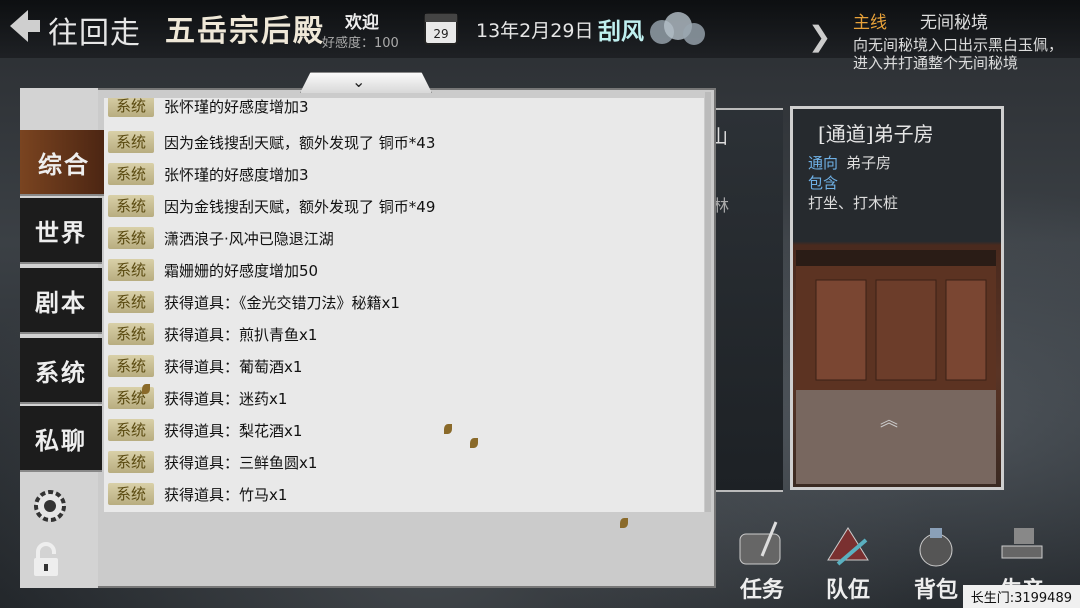  Describe the element at coordinates (233, 366) in the screenshot. I see `message-text: 获得道具：葡萄酒x1` at that location.